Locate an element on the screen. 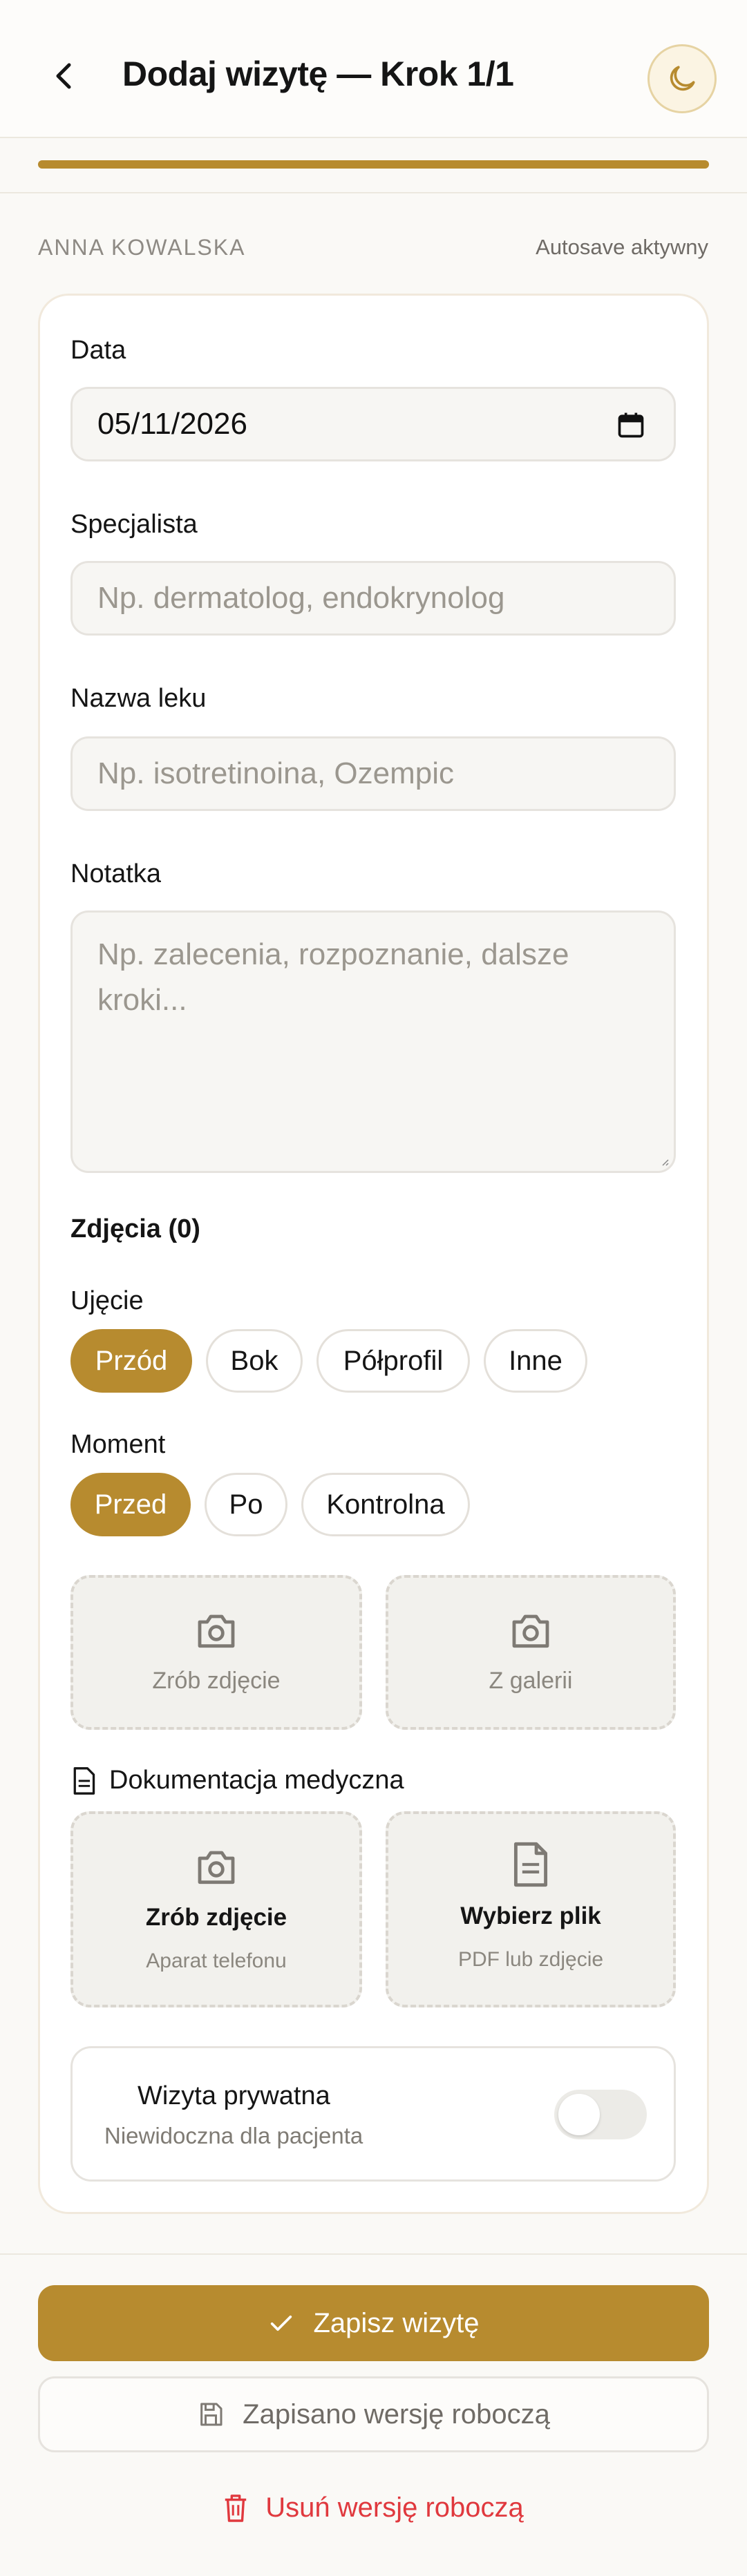 The image size is (747, 2576). chevron-left-icon is located at coordinates (63, 76).